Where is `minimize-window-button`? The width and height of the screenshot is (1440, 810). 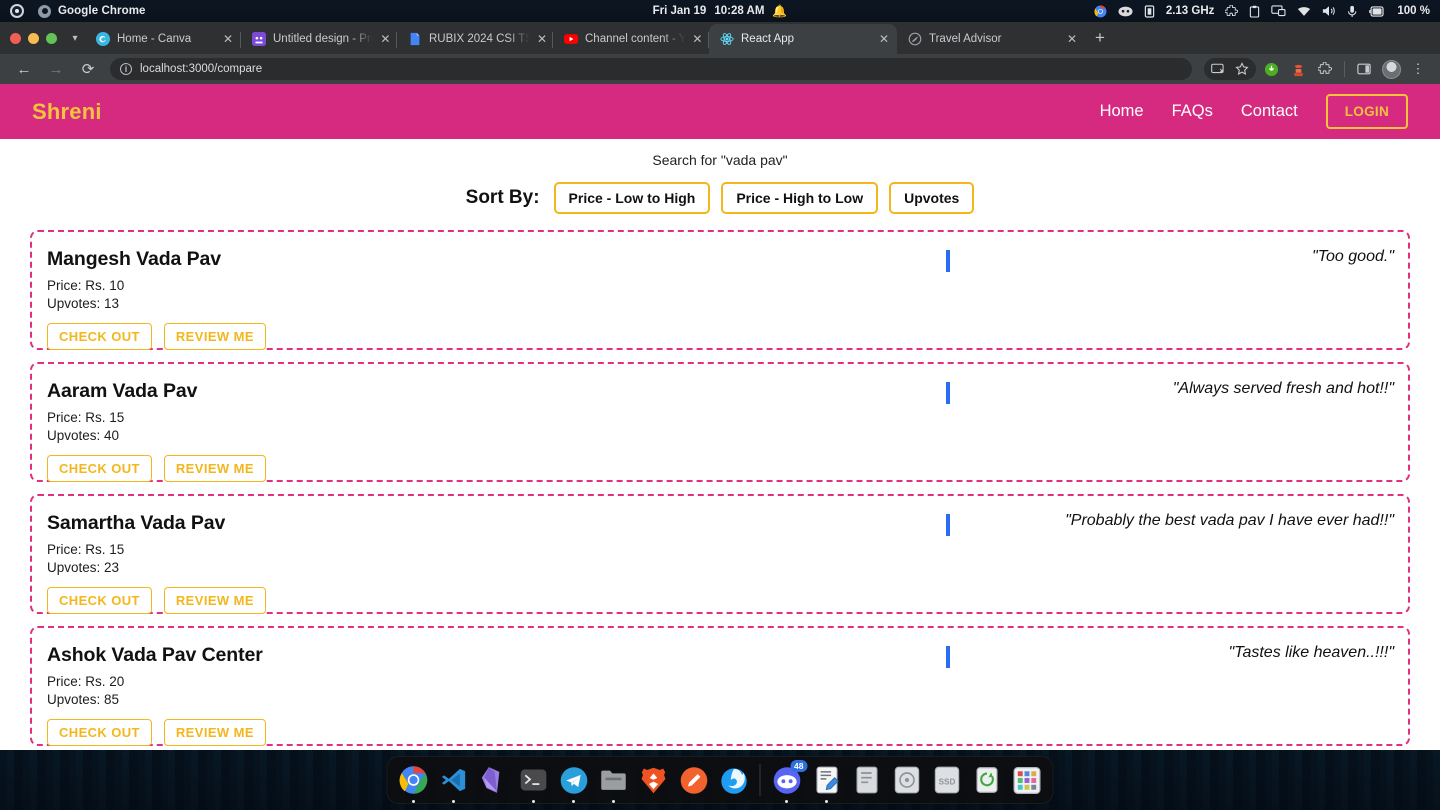
minimize-window-button is located at coordinates (33, 38).